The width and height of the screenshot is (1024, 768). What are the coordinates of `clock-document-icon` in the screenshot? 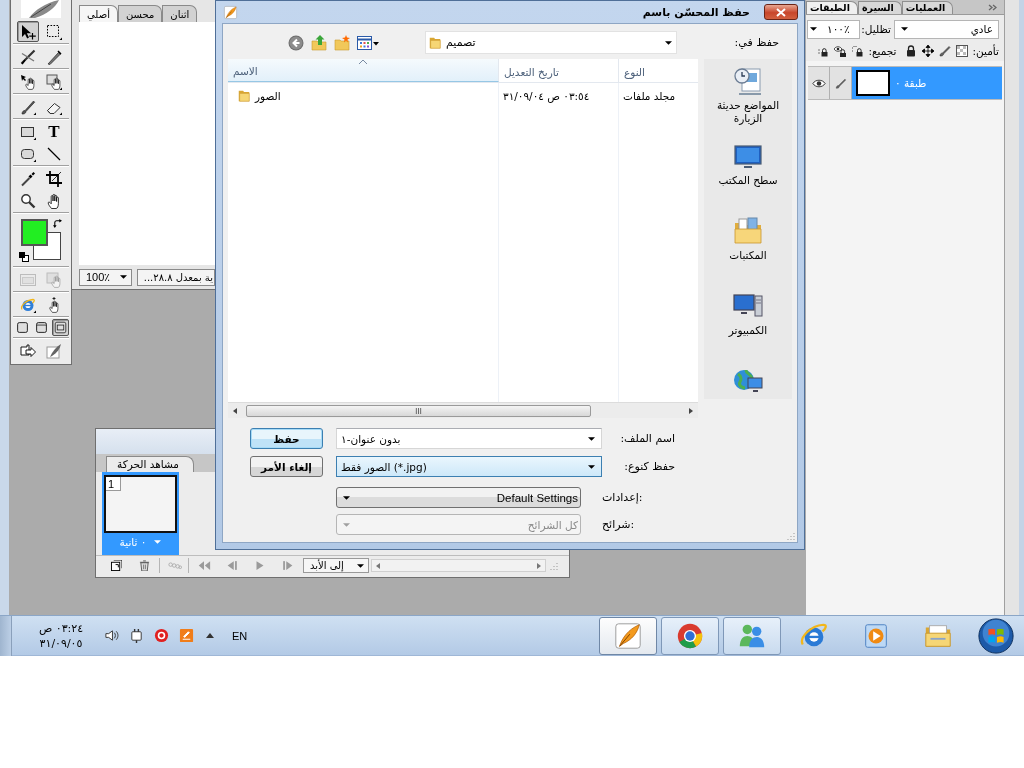 It's located at (748, 81).